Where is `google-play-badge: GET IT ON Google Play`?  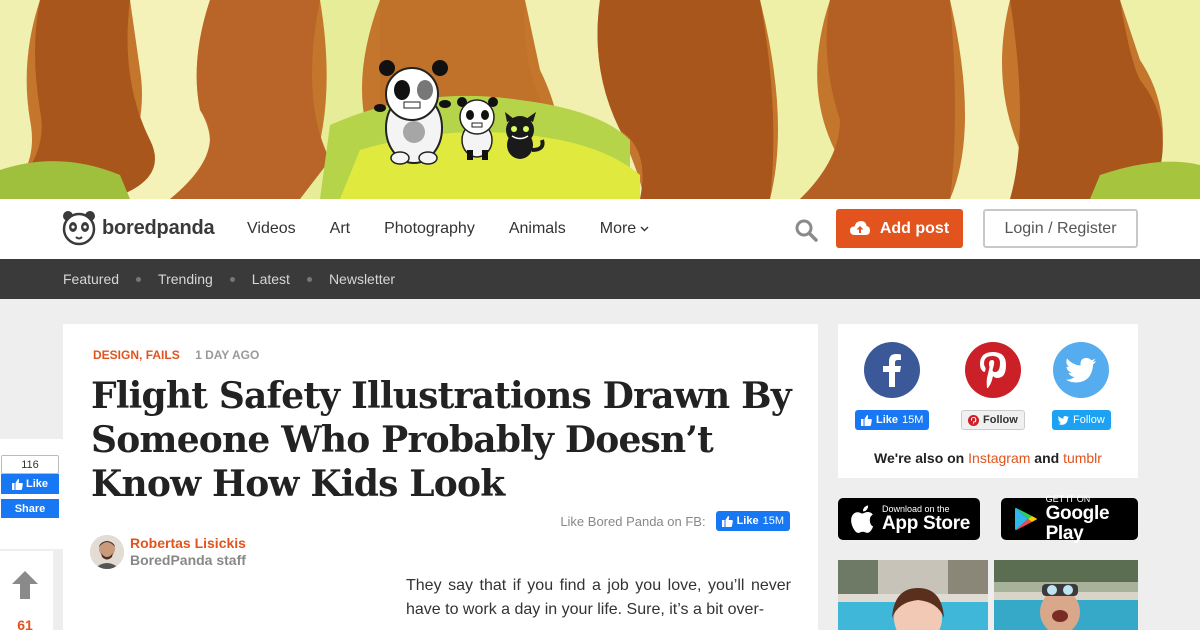 google-play-badge: GET IT ON Google Play is located at coordinates (1069, 519).